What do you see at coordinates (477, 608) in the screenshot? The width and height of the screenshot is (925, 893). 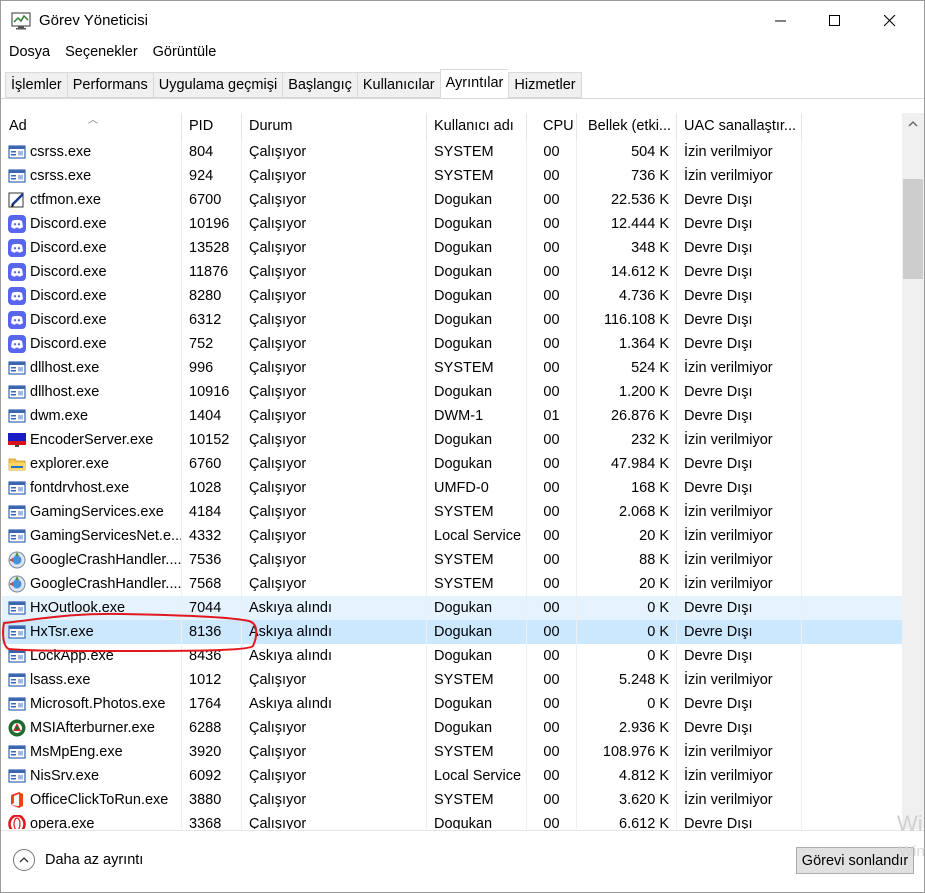 I see `cell-user: Dogukan` at bounding box center [477, 608].